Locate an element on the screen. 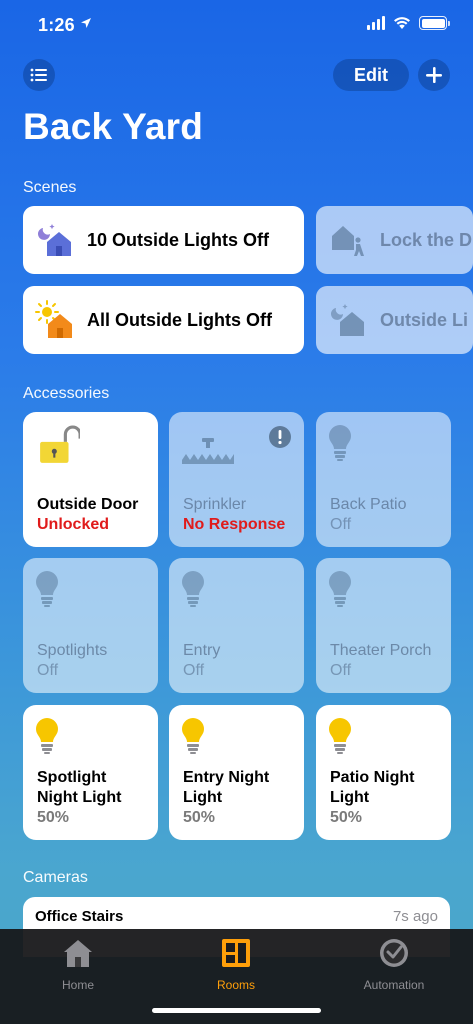 The width and height of the screenshot is (473, 1024). accessory-name: Entry is located at coordinates (202, 650).